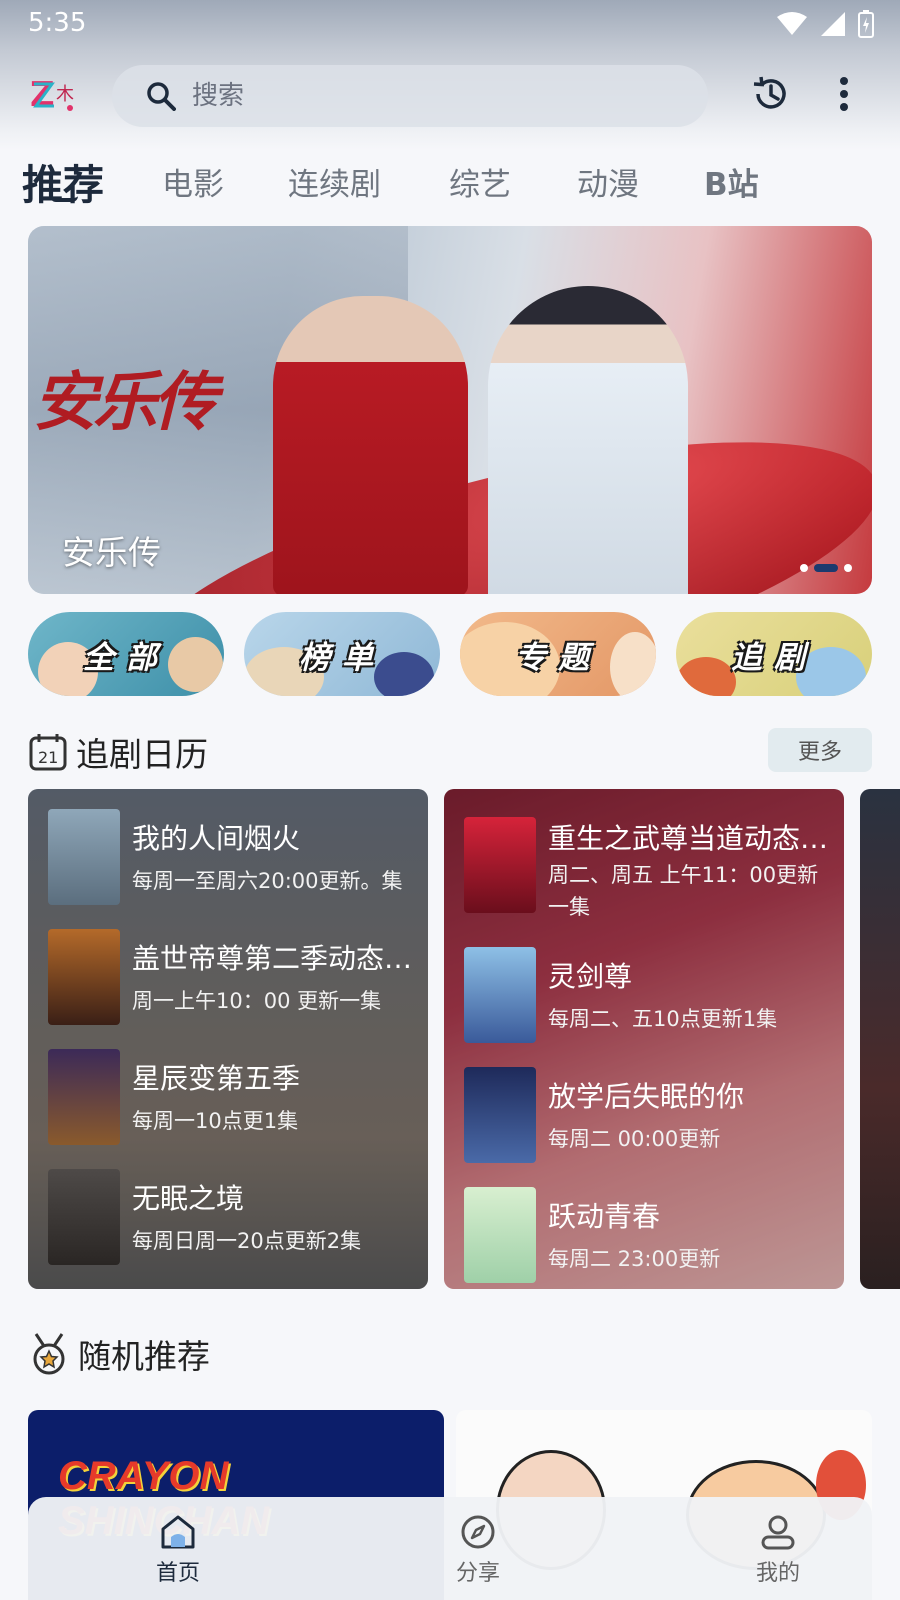 The height and width of the screenshot is (1600, 900). What do you see at coordinates (216, 1078) in the screenshot?
I see `show-title: 星辰变第五季` at bounding box center [216, 1078].